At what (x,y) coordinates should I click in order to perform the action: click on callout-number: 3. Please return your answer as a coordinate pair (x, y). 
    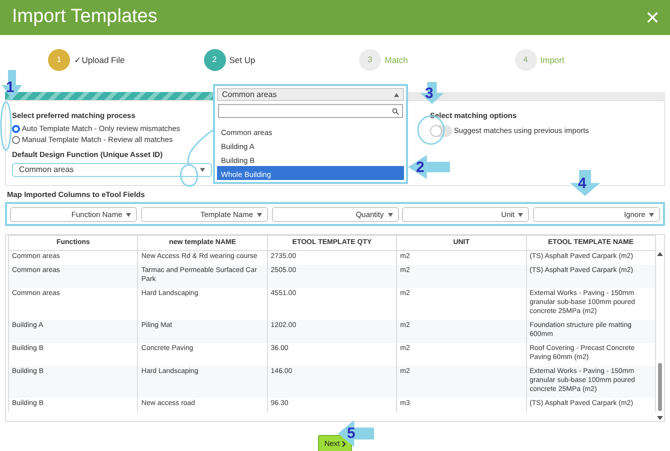
    Looking at the image, I should click on (429, 93).